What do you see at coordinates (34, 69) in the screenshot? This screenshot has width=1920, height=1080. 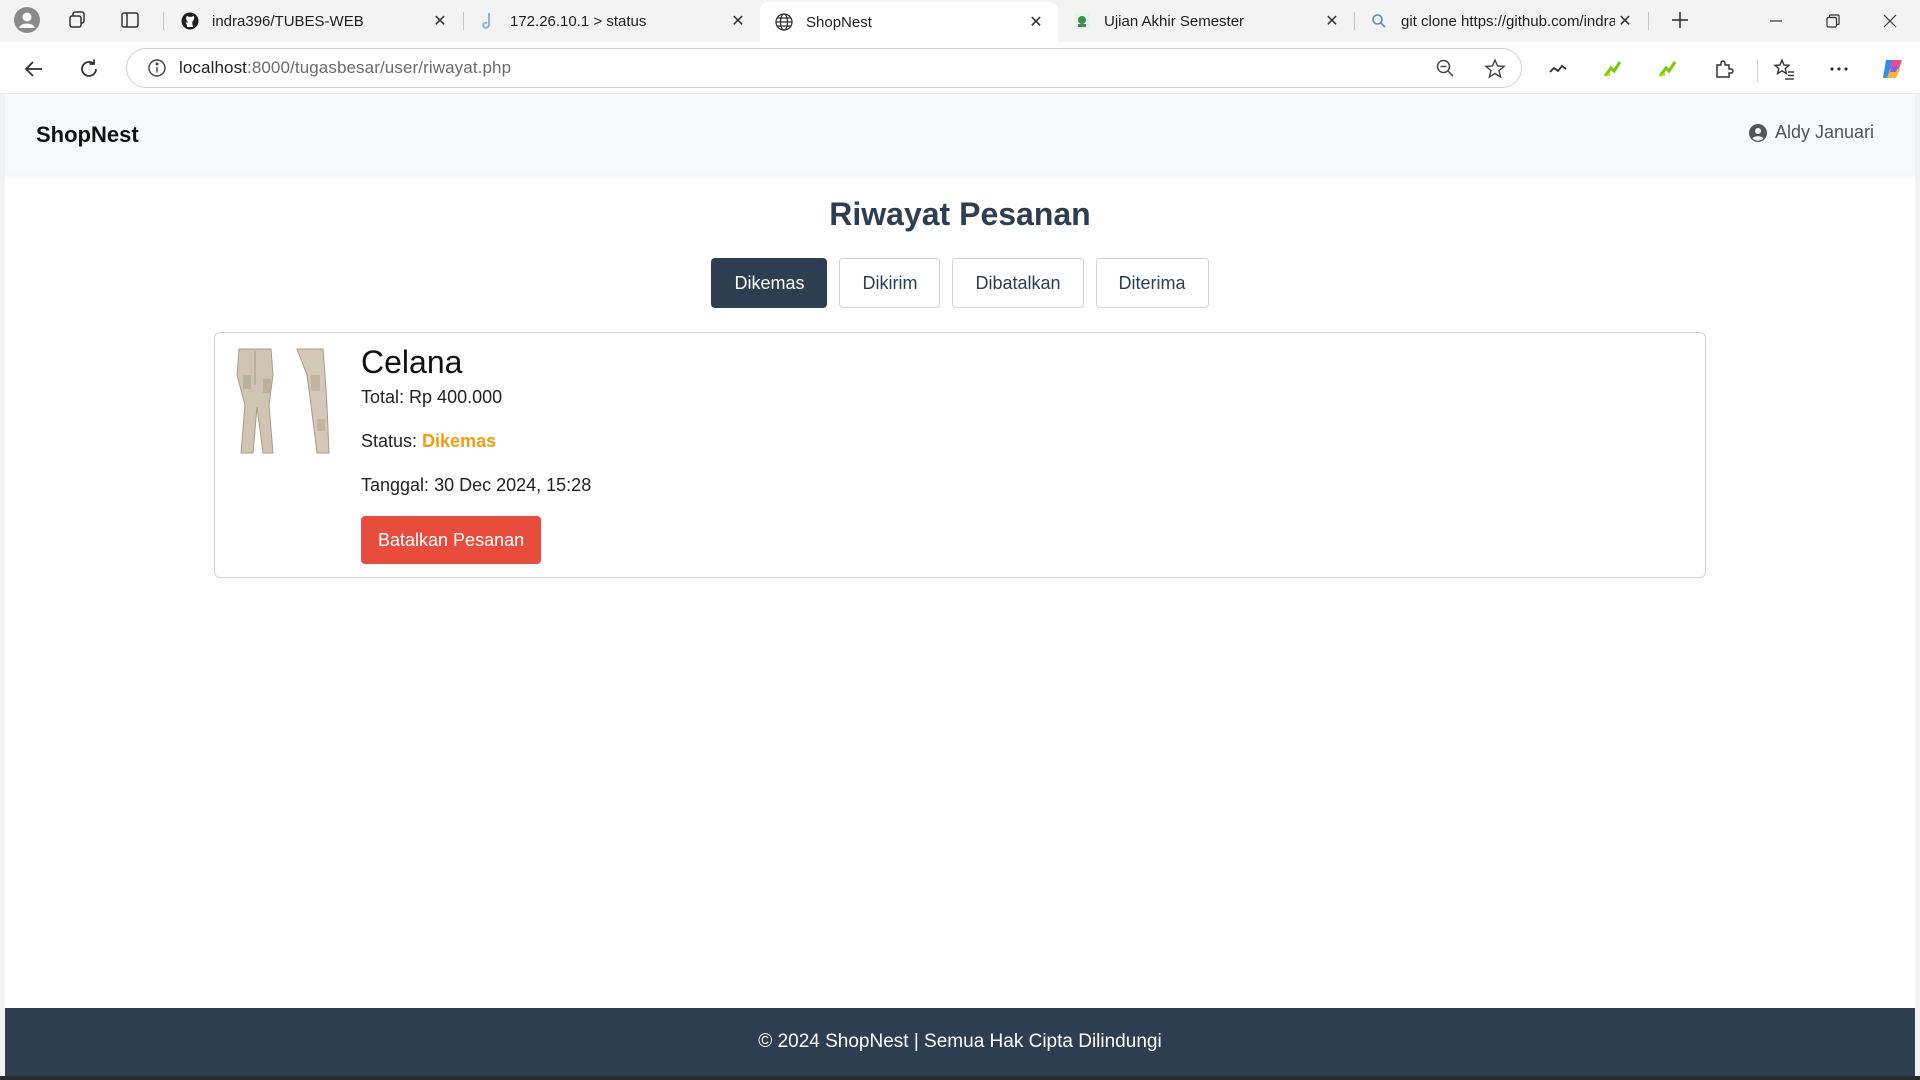 I see `back-icon` at bounding box center [34, 69].